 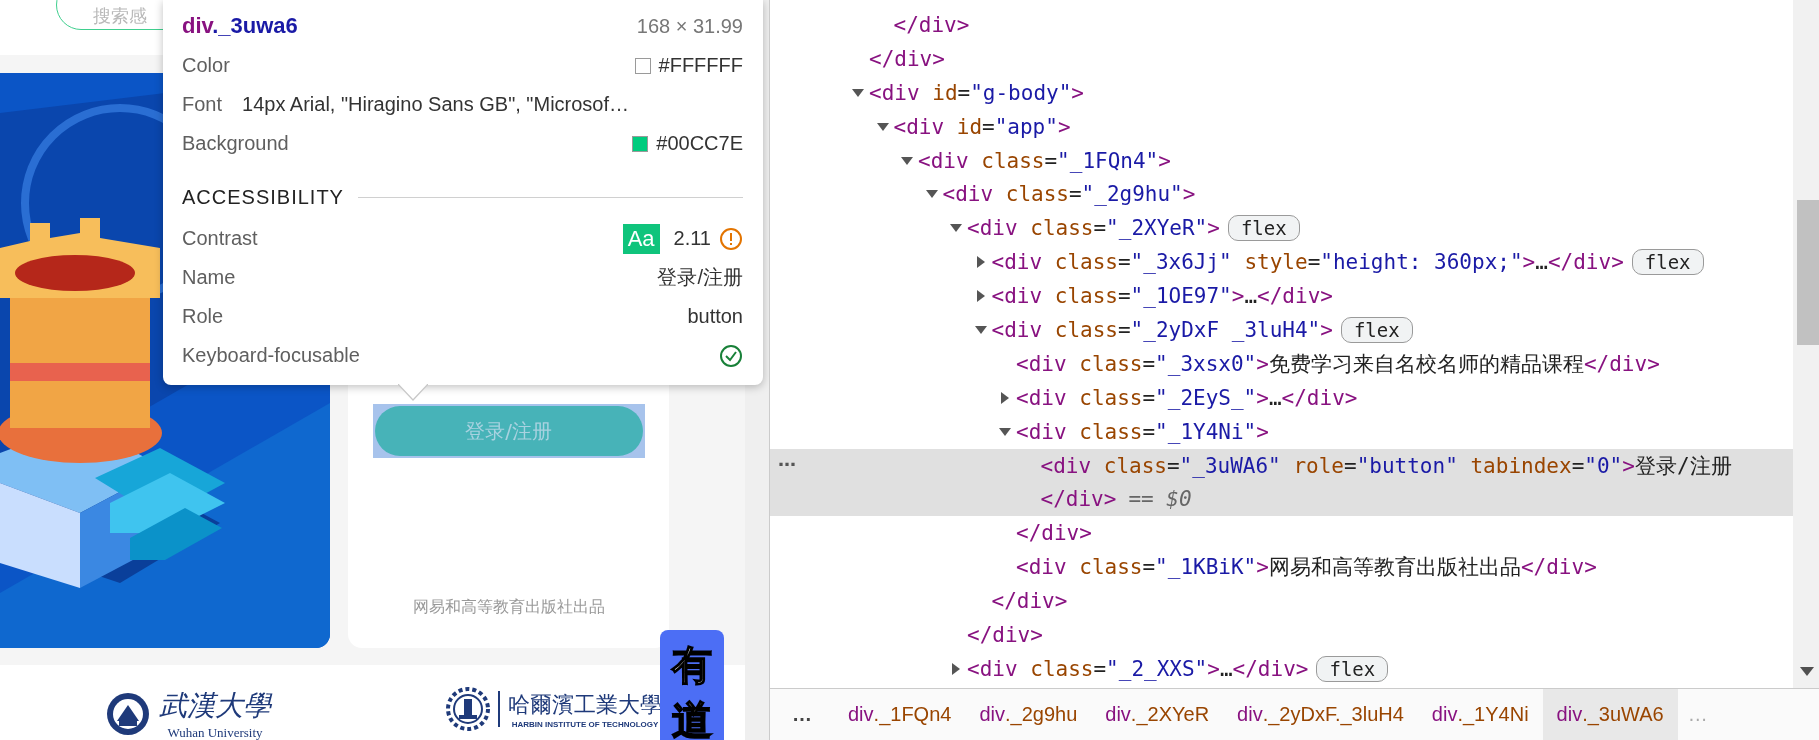 I want to click on tree-row: <div class="_2EyS_">…</div>, so click(x=1281, y=397).